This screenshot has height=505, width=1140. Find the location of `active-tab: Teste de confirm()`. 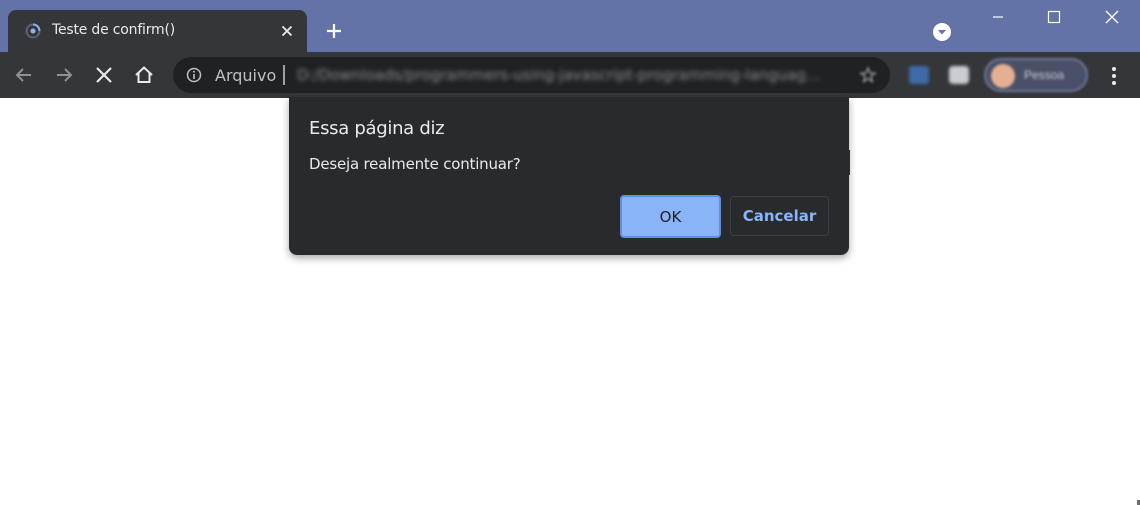

active-tab: Teste de confirm() is located at coordinates (157, 31).